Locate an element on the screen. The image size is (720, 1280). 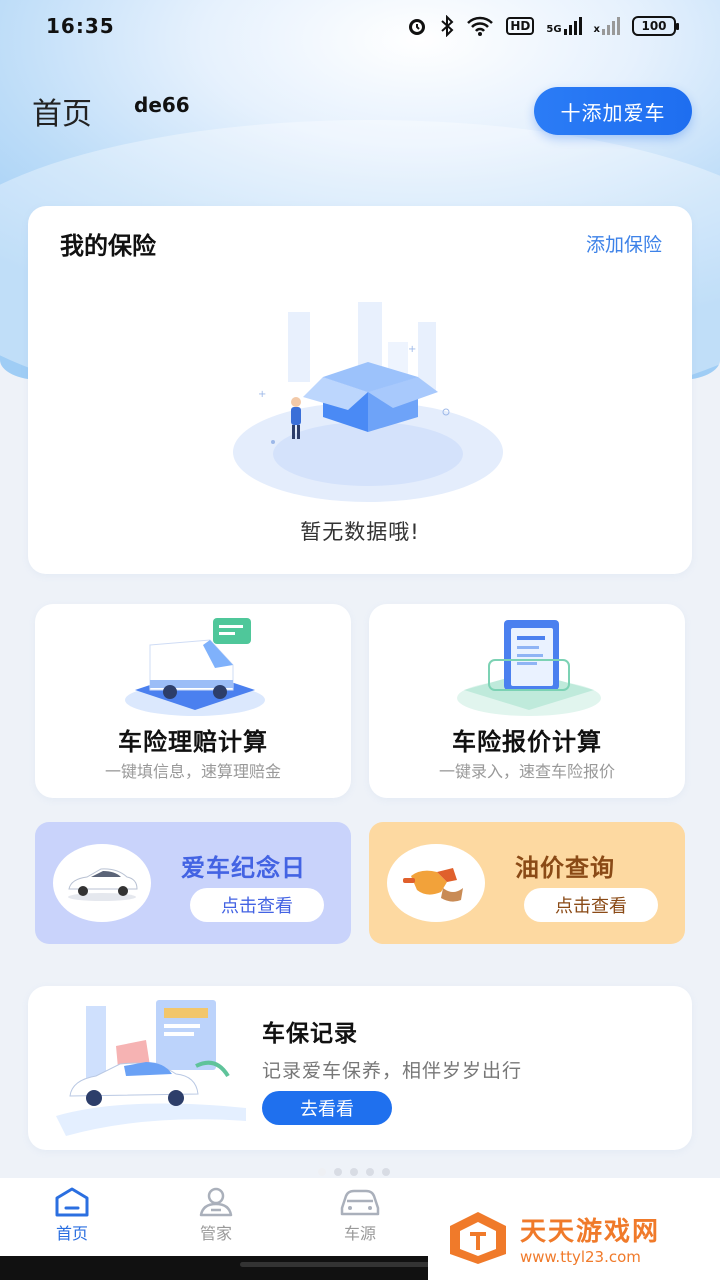
fuel-icon-circle is located at coordinates (436, 883).